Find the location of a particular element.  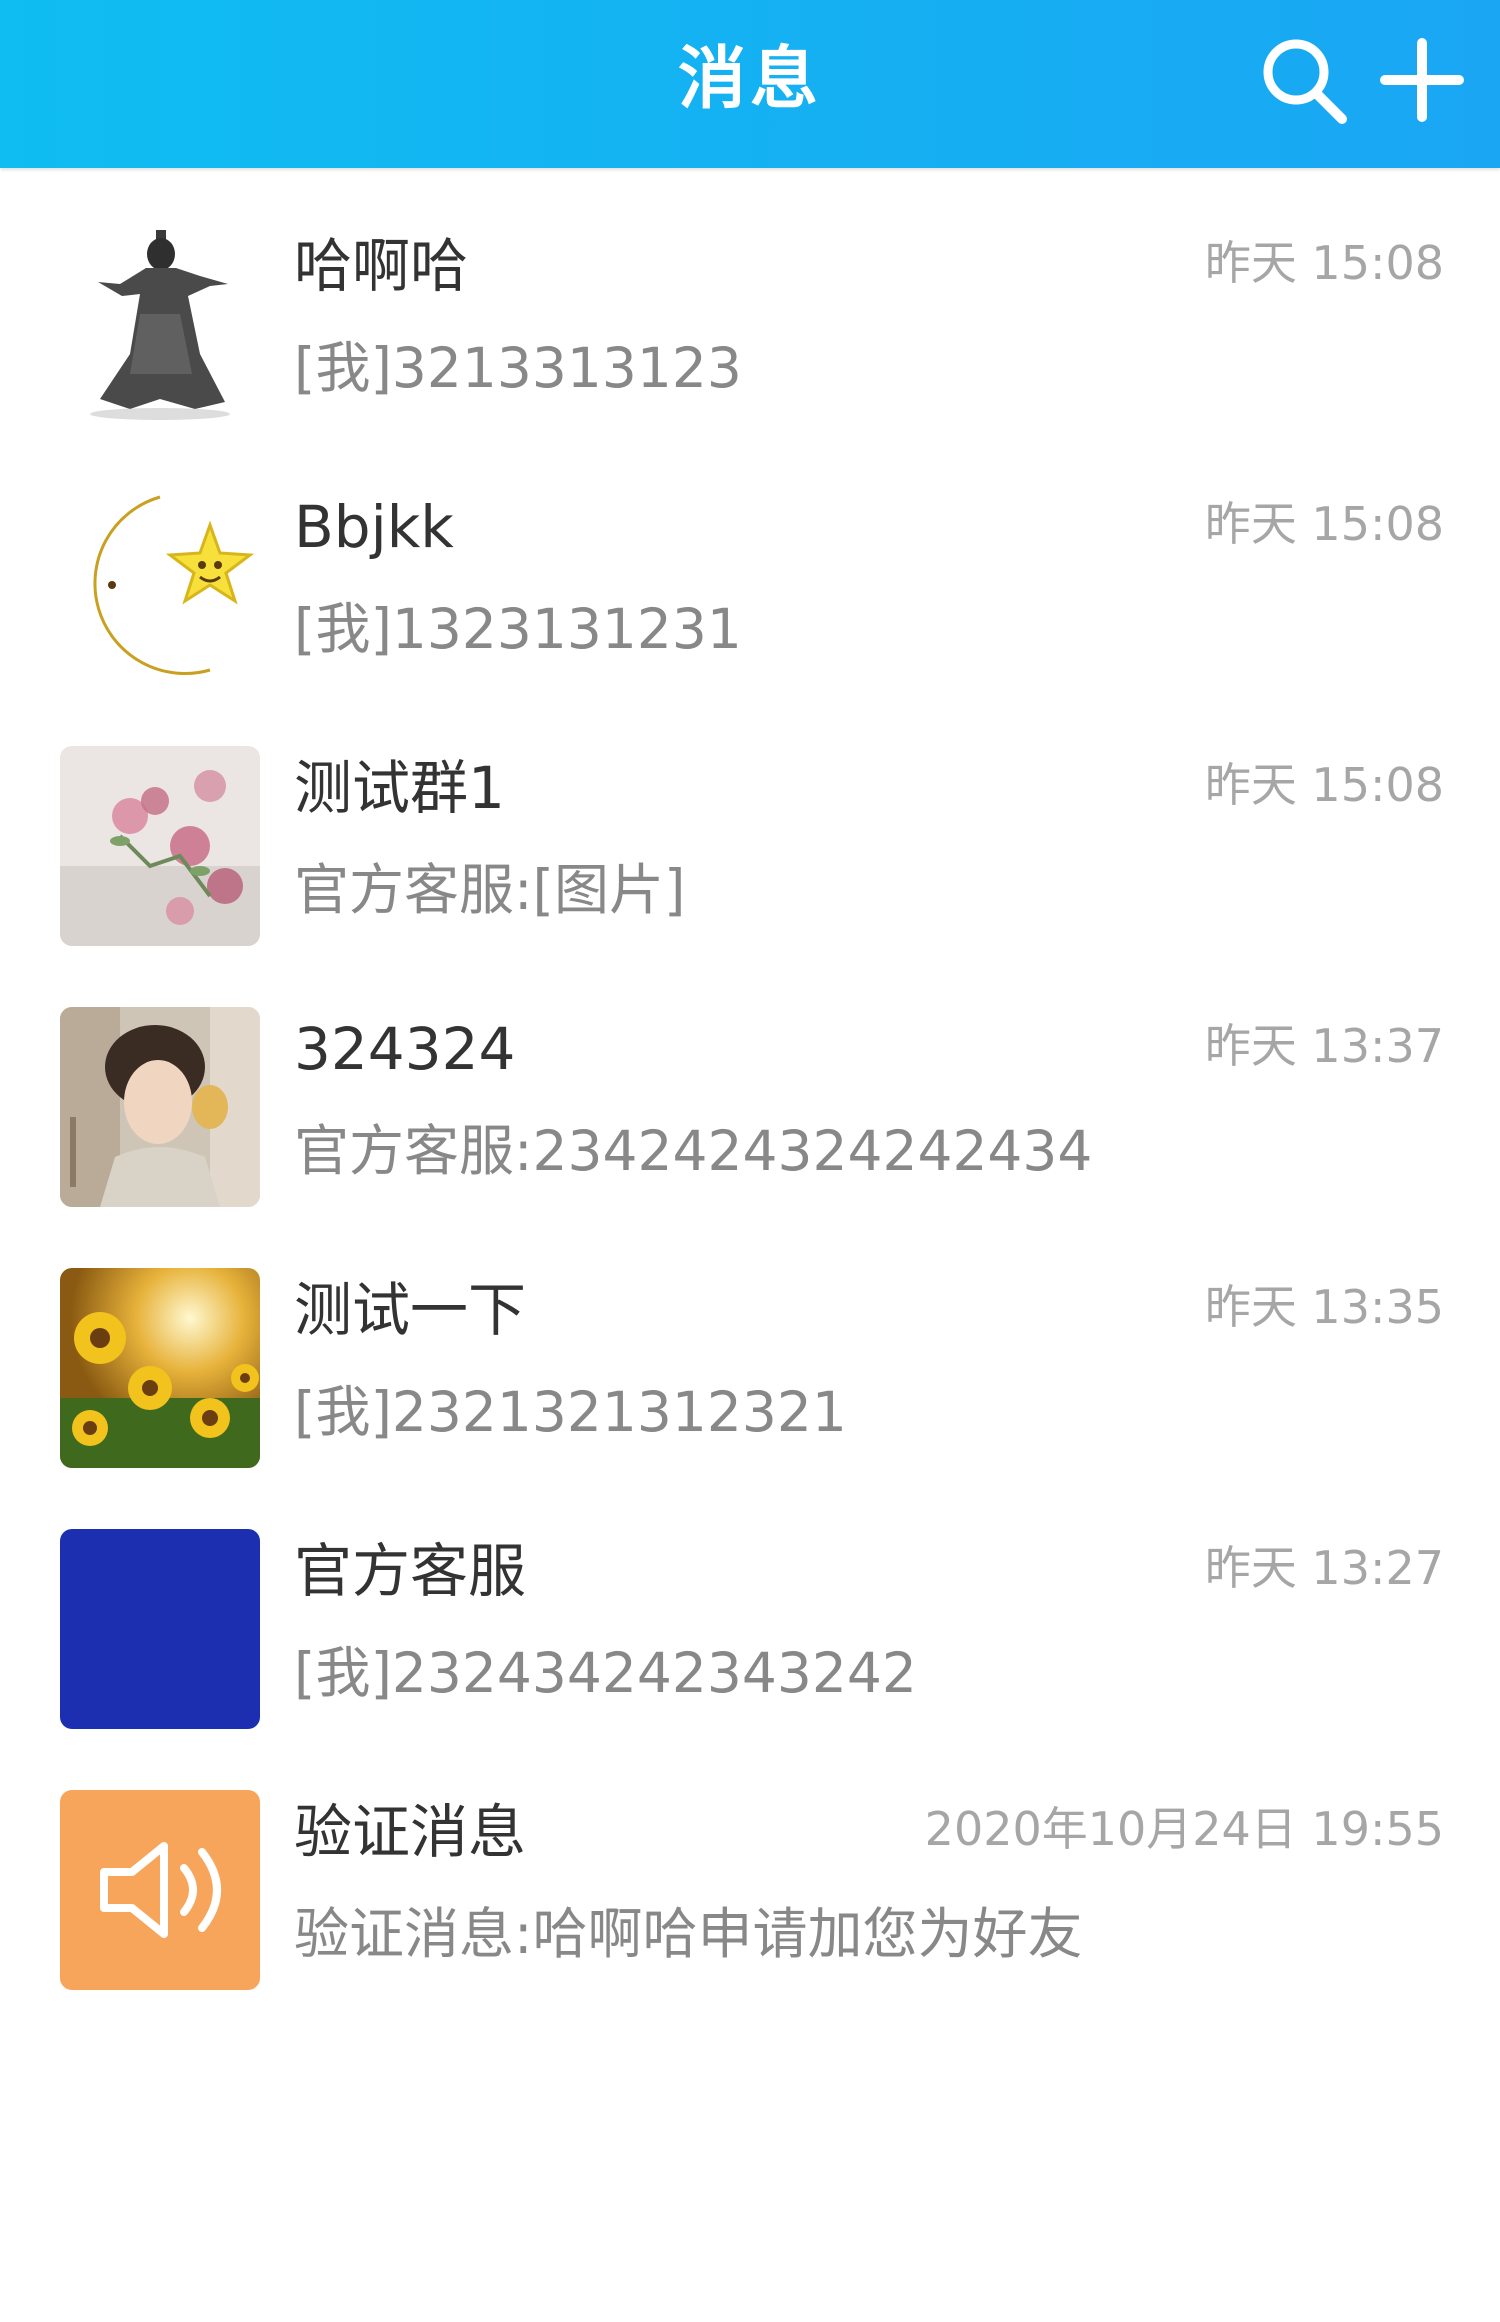

conversation-preview: [我]1323131231 is located at coordinates (518, 629).